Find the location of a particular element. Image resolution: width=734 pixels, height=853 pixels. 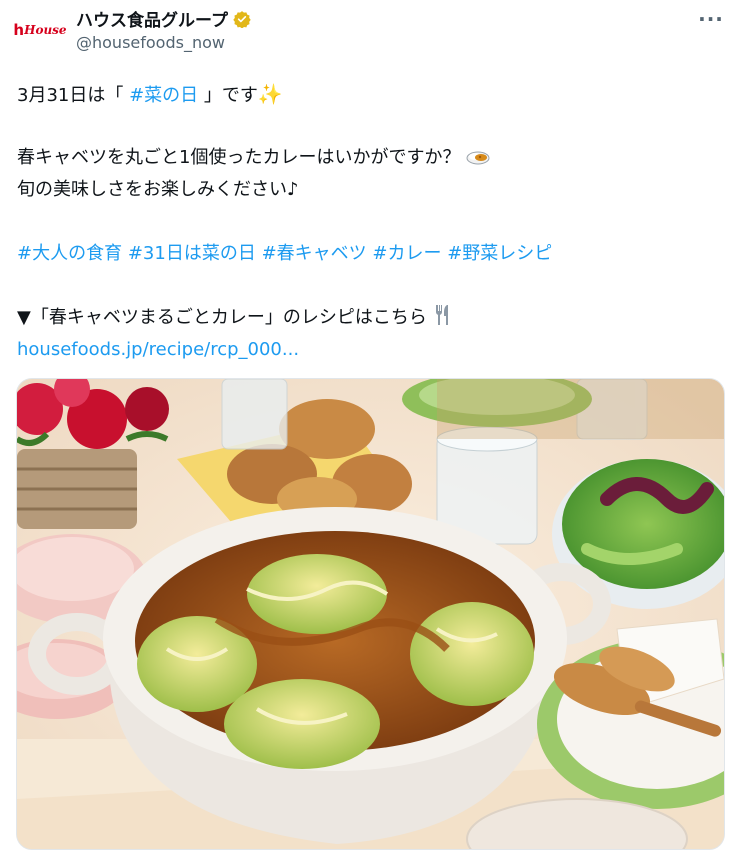

hashtag-link: #31日は菜の日 is located at coordinates (192, 253).